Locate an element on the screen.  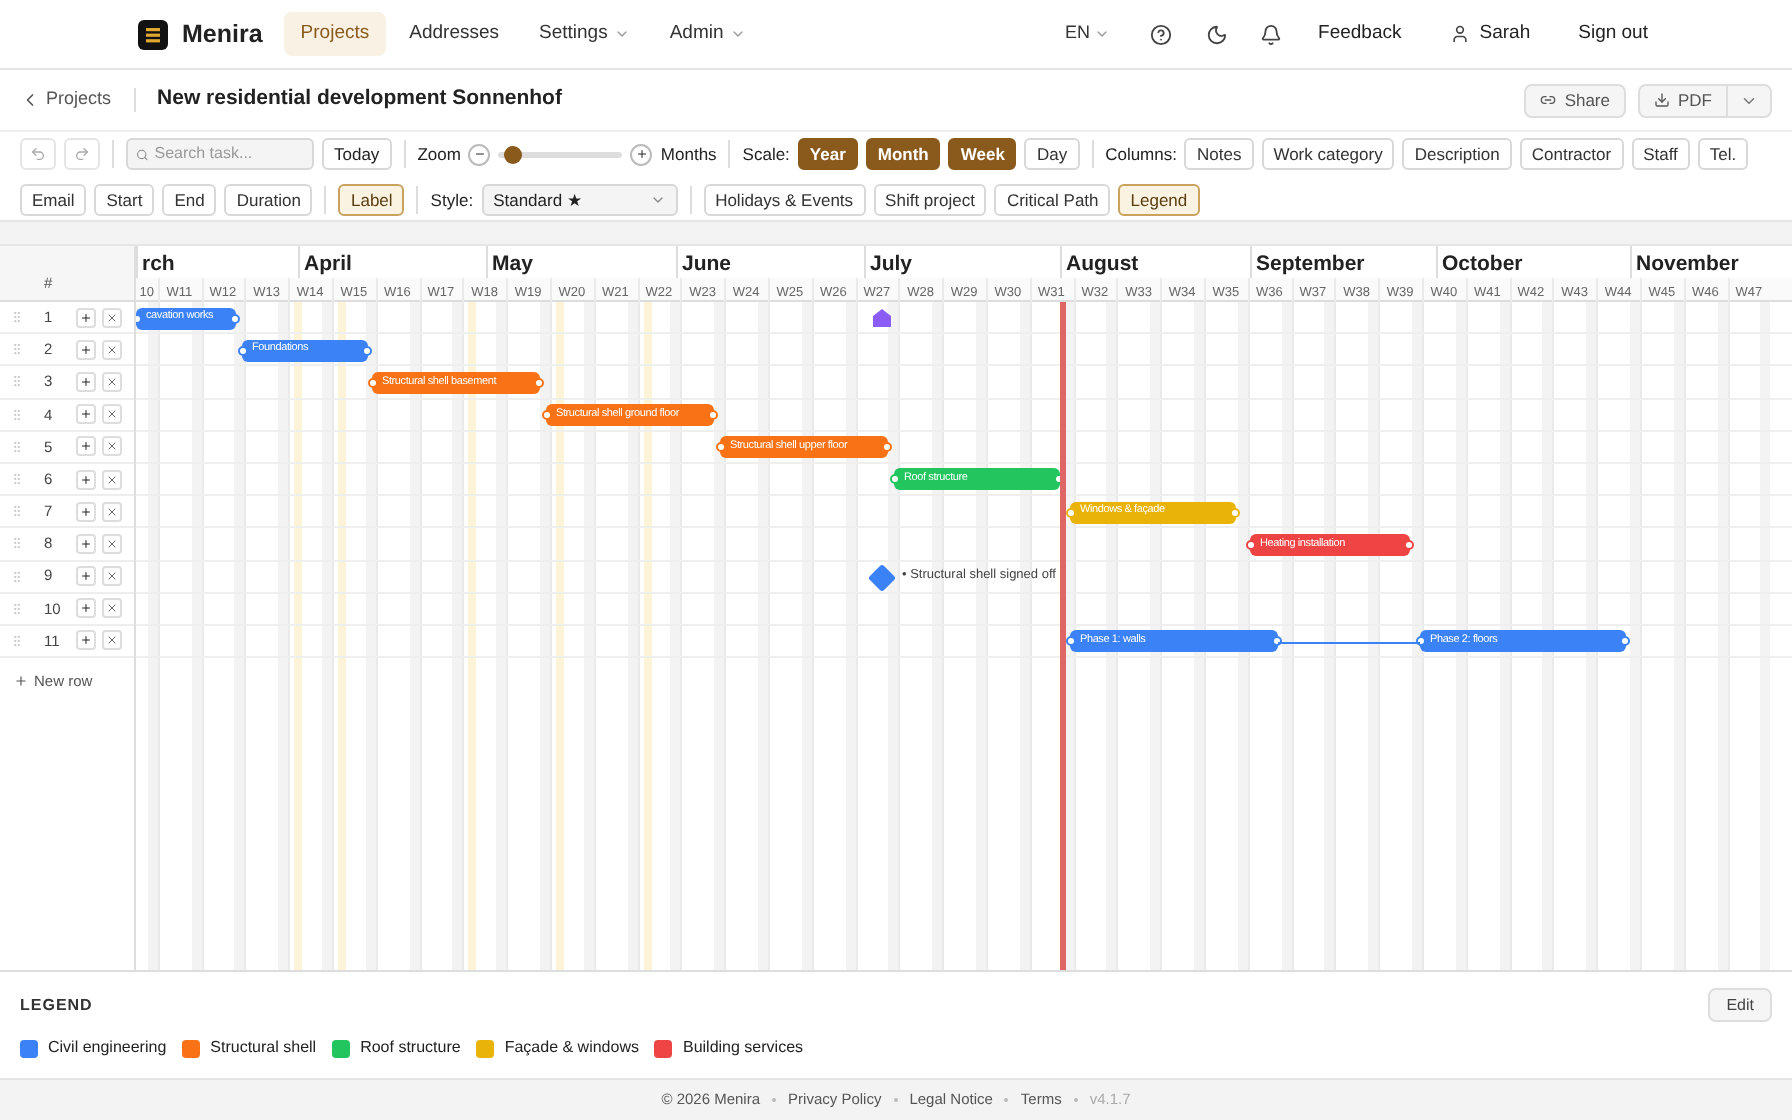
redo-button is located at coordinates (82, 154).